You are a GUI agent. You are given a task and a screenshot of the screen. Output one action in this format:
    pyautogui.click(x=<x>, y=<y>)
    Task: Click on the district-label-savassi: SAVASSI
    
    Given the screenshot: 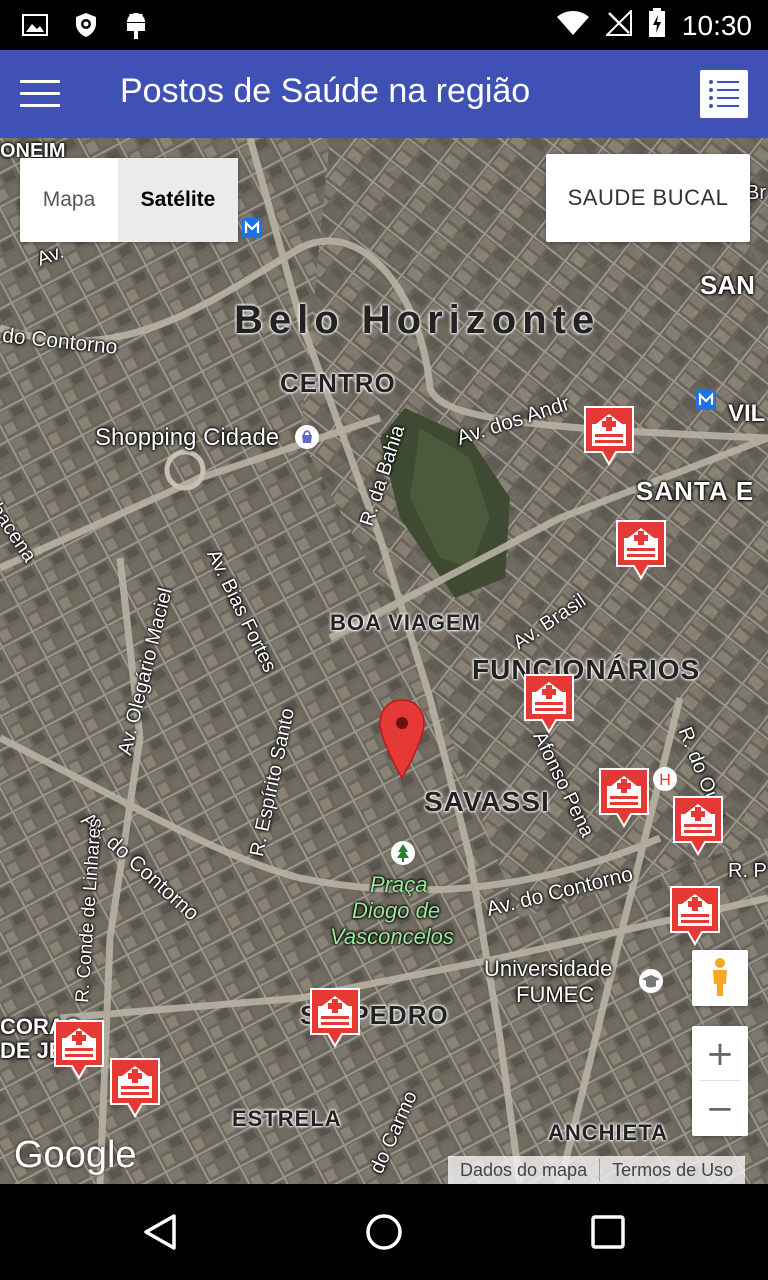 What is the action you would take?
    pyautogui.click(x=487, y=801)
    